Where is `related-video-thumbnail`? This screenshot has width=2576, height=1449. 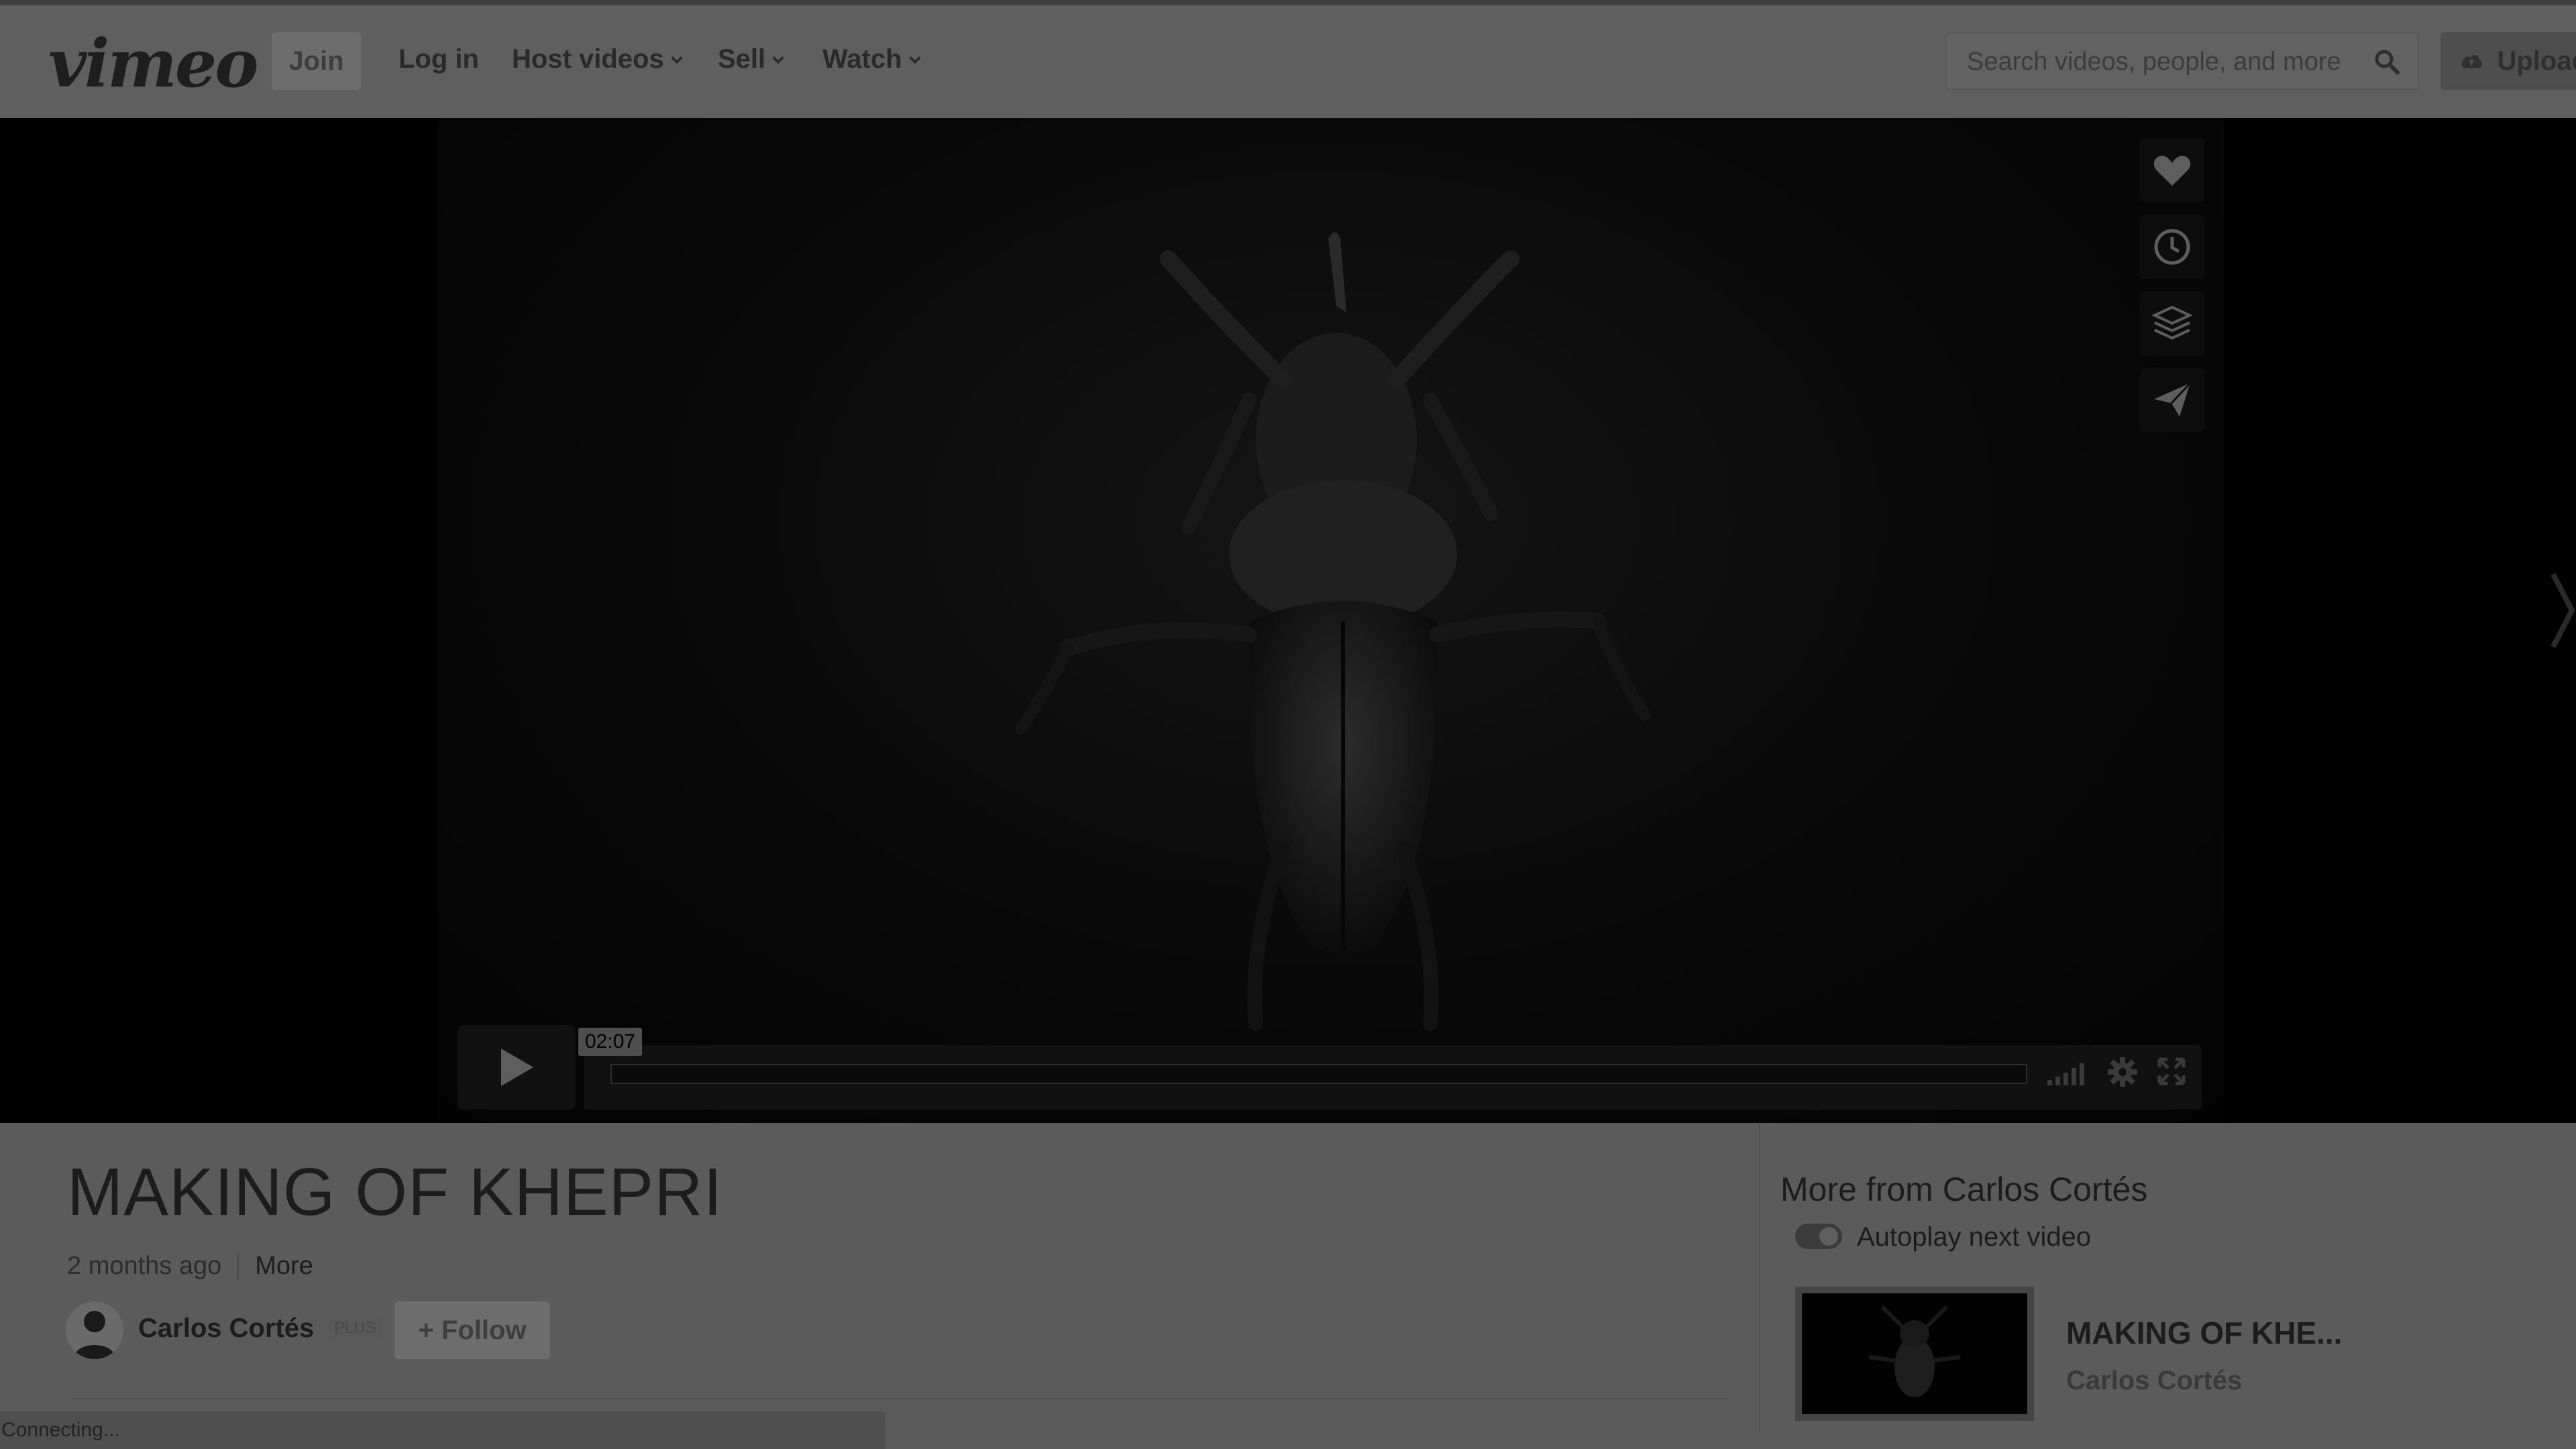 related-video-thumbnail is located at coordinates (1914, 1354).